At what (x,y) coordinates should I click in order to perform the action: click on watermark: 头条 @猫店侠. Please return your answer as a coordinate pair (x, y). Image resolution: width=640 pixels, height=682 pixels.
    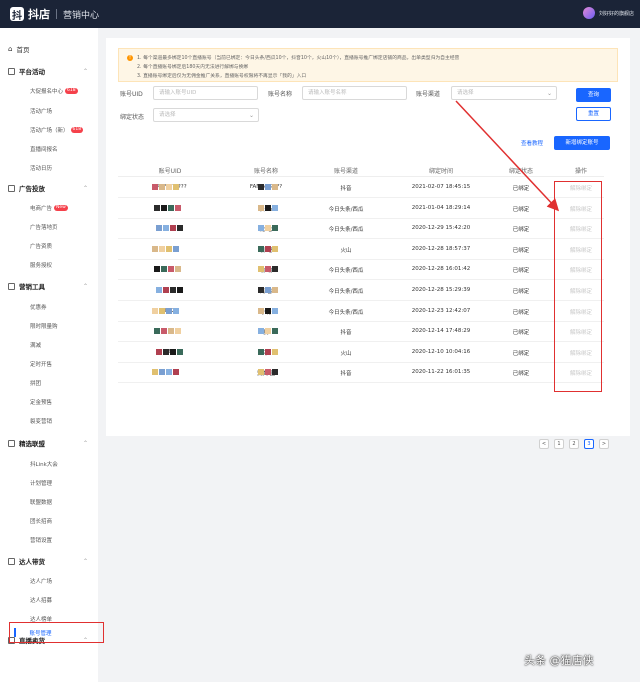
    Looking at the image, I should click on (559, 660).